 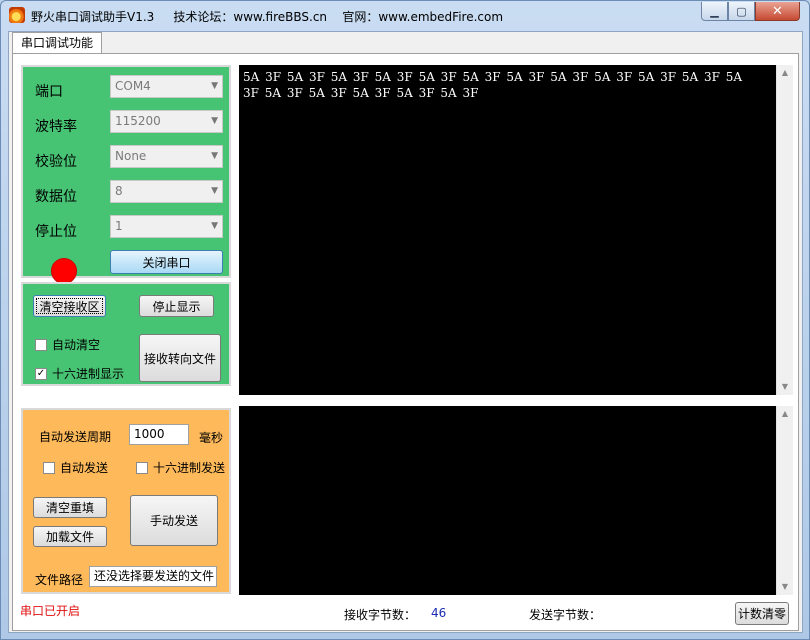 I want to click on period-unit-label: 毫秒, so click(x=211, y=438).